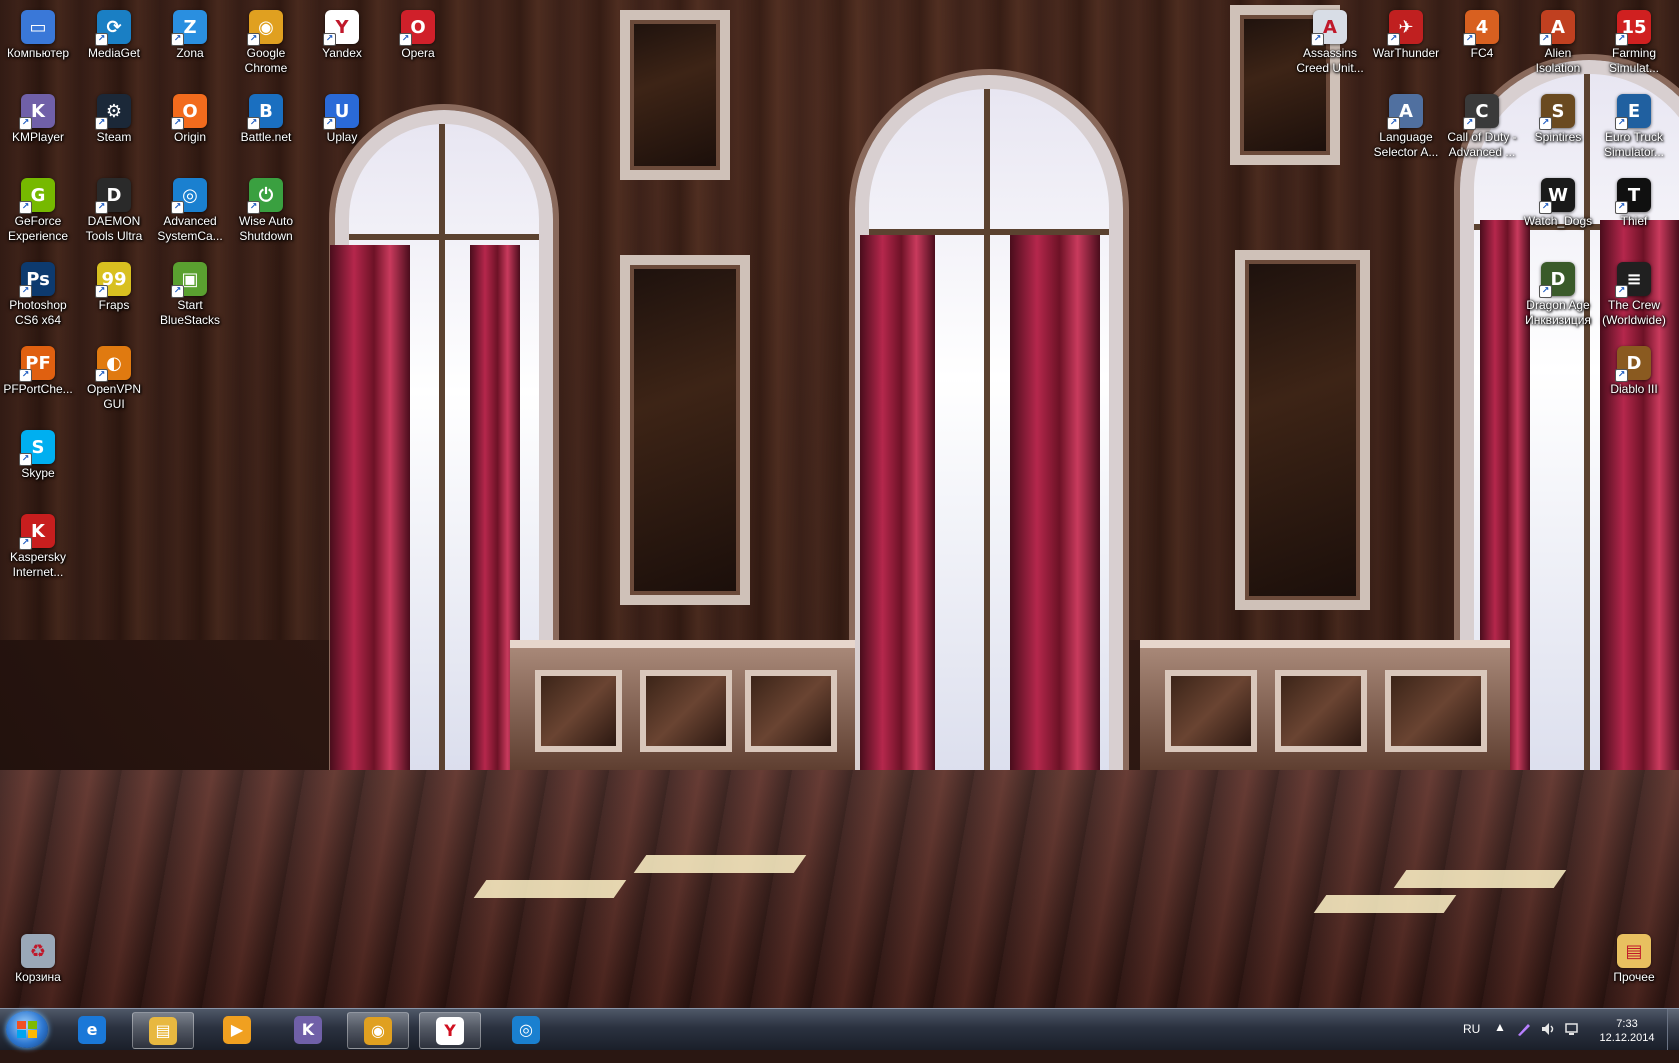  I want to click on taskbar-button: ◉, so click(378, 1030).